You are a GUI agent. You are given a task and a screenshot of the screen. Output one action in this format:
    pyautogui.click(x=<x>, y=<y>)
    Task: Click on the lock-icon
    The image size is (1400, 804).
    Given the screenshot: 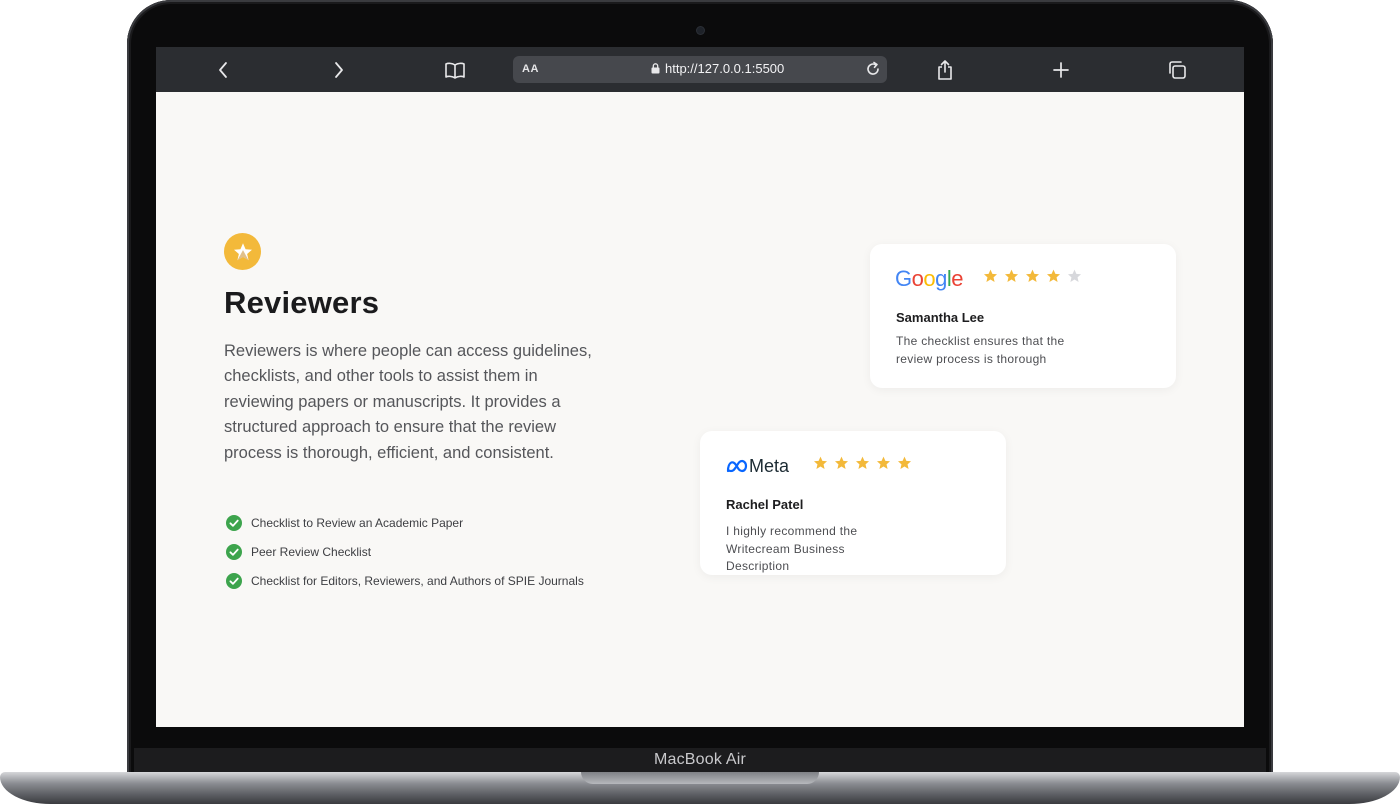 What is the action you would take?
    pyautogui.click(x=655, y=68)
    